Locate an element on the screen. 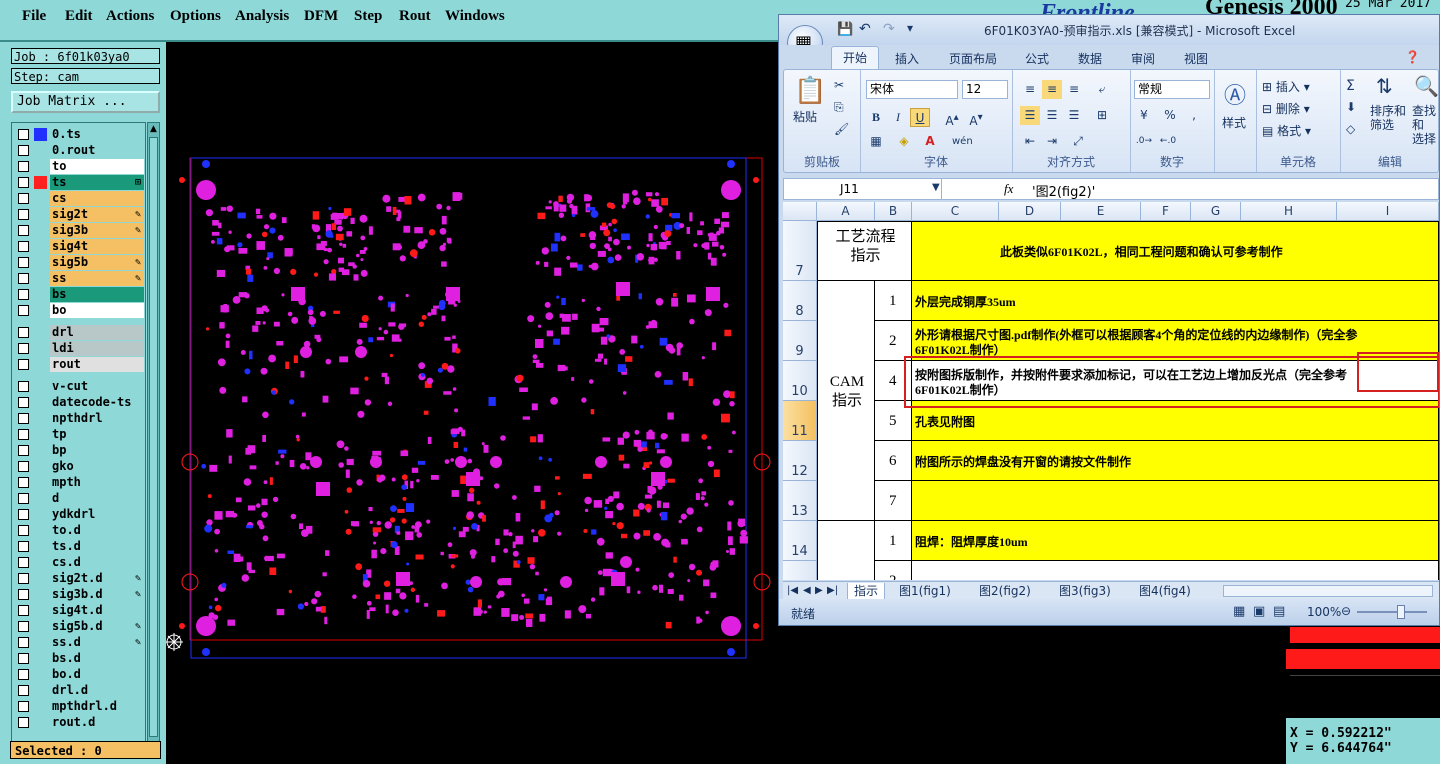  save-icon: 💾 is located at coordinates (845, 29).